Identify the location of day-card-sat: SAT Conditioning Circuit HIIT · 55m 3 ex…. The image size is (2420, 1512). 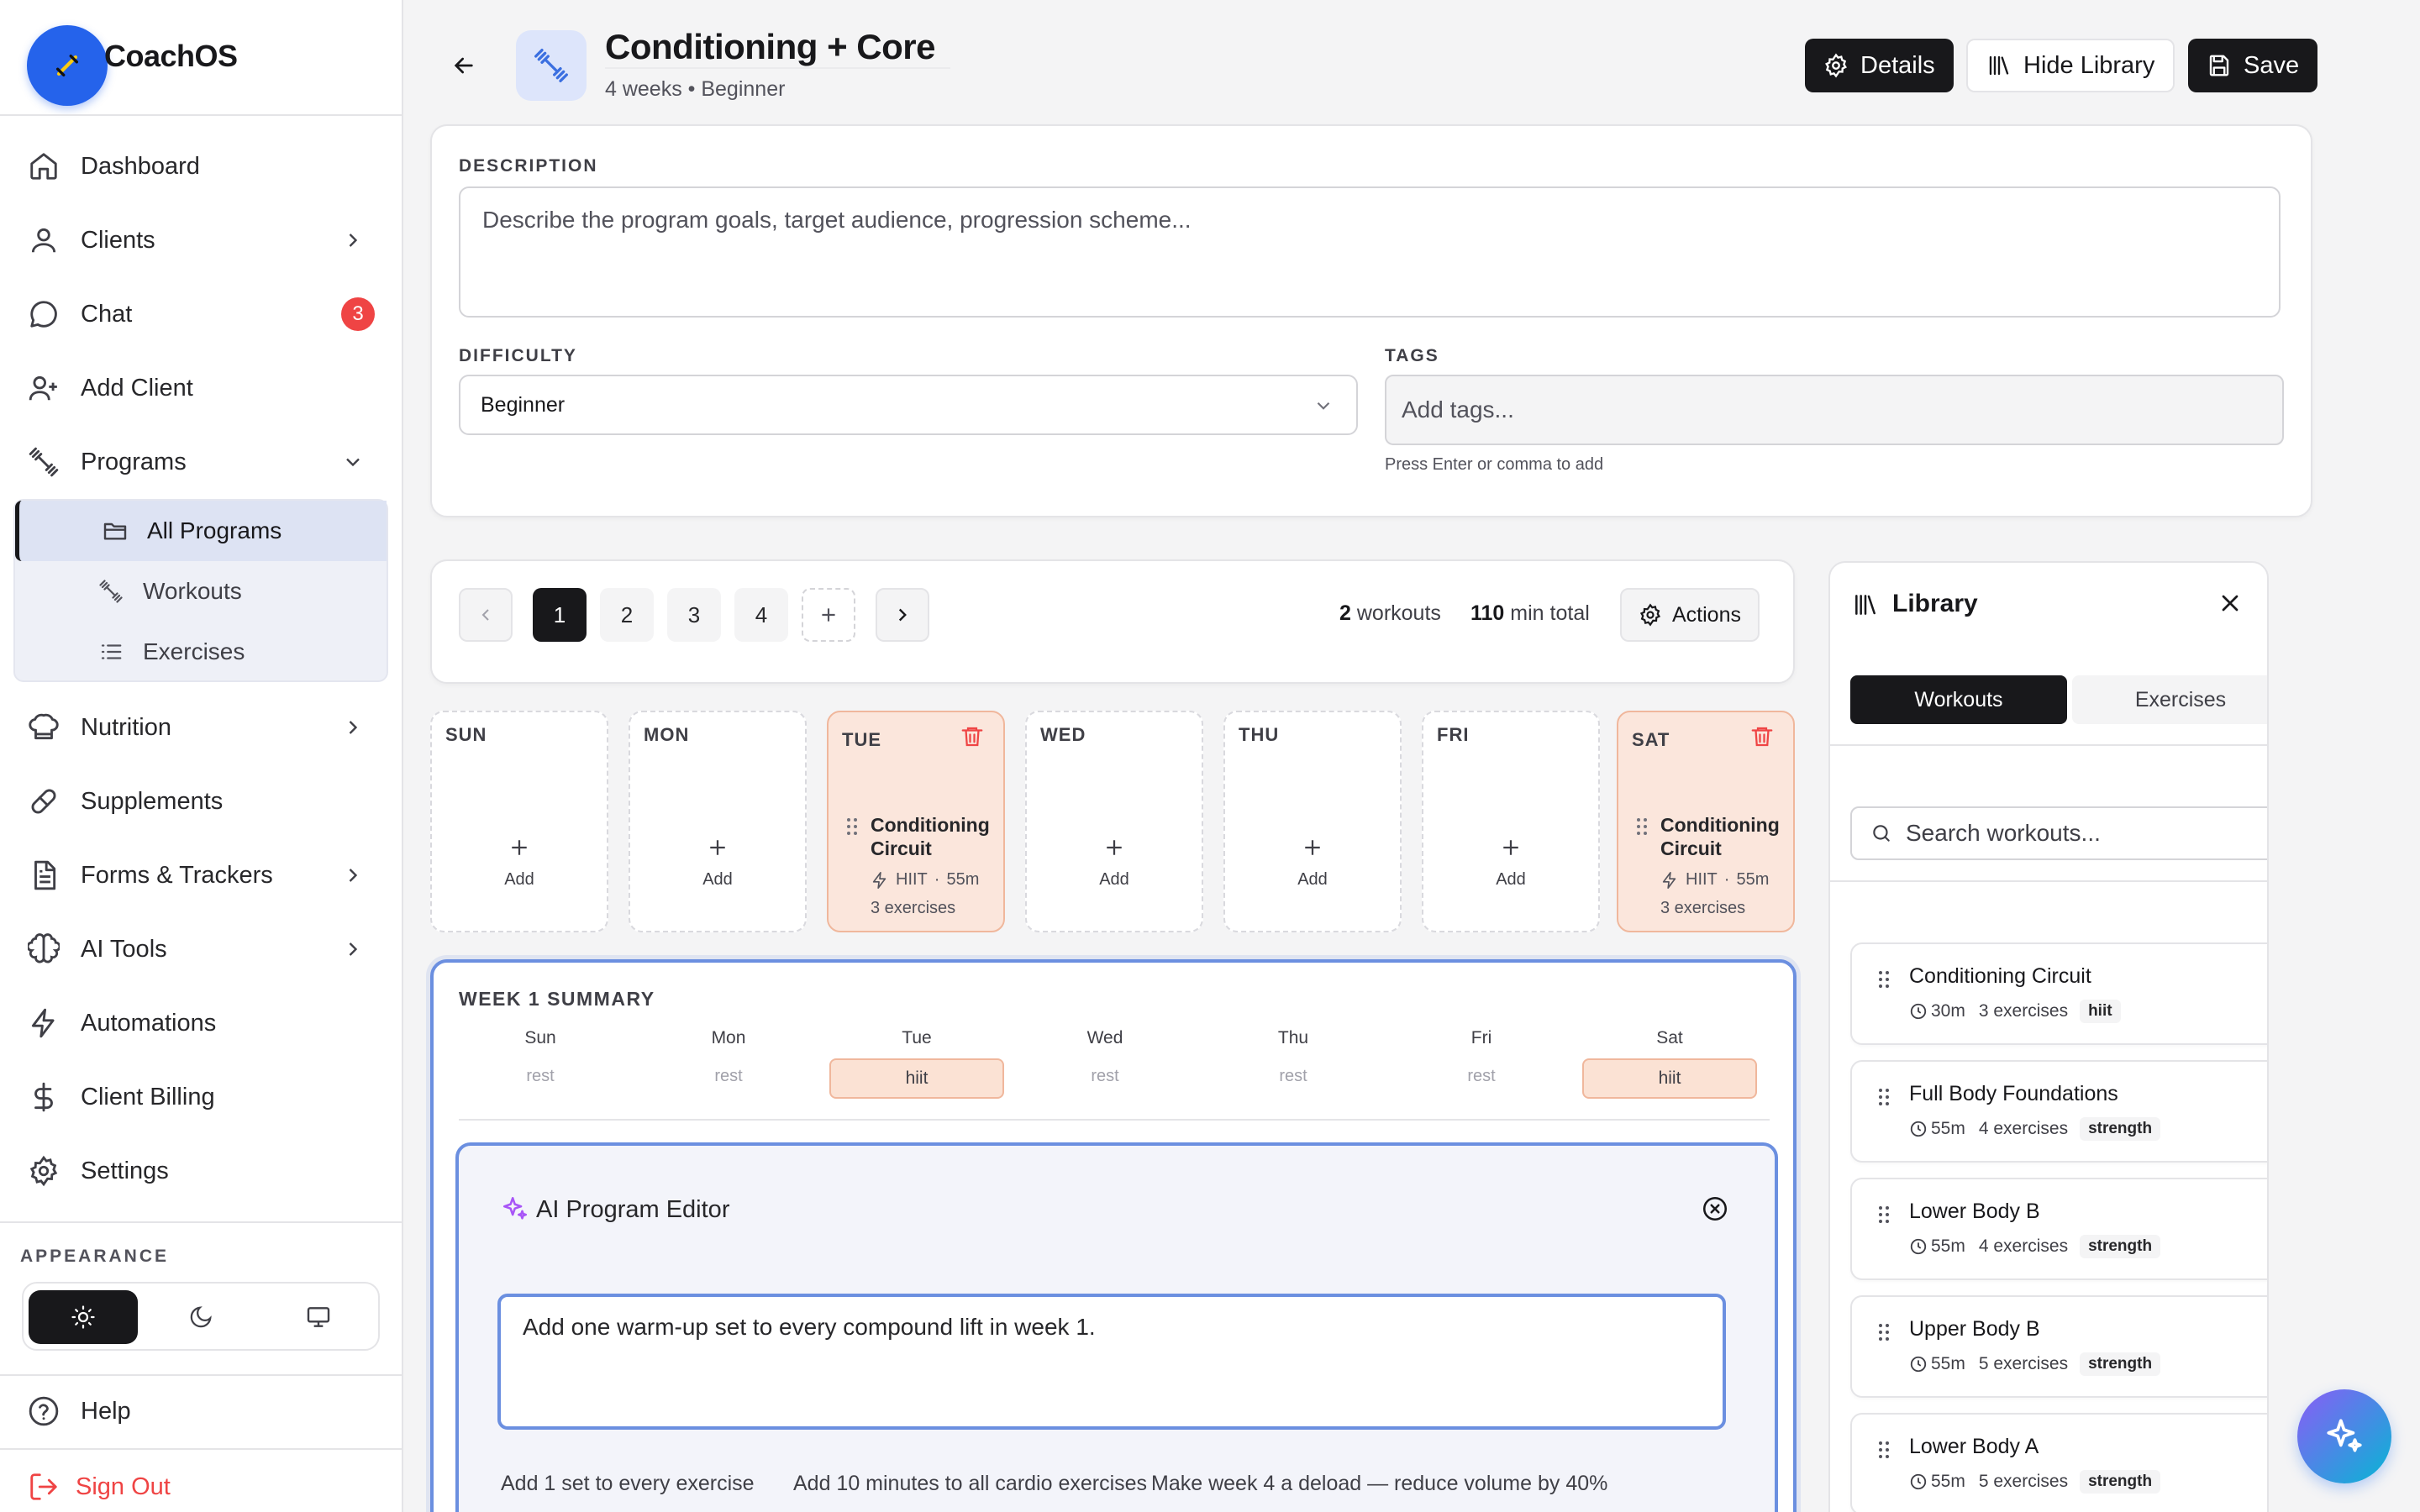
(1706, 821).